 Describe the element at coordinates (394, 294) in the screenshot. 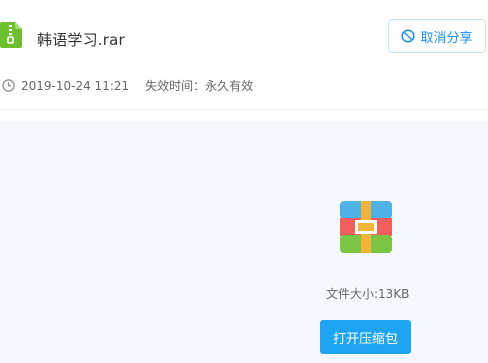

I see `file-size-value: 13KB` at that location.